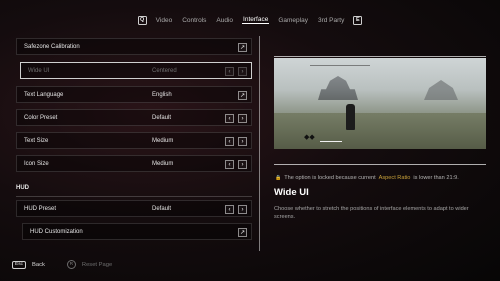 The width and height of the screenshot is (500, 281). What do you see at coordinates (331, 20) in the screenshot?
I see `tab-3rd-party: 3rd Party` at bounding box center [331, 20].